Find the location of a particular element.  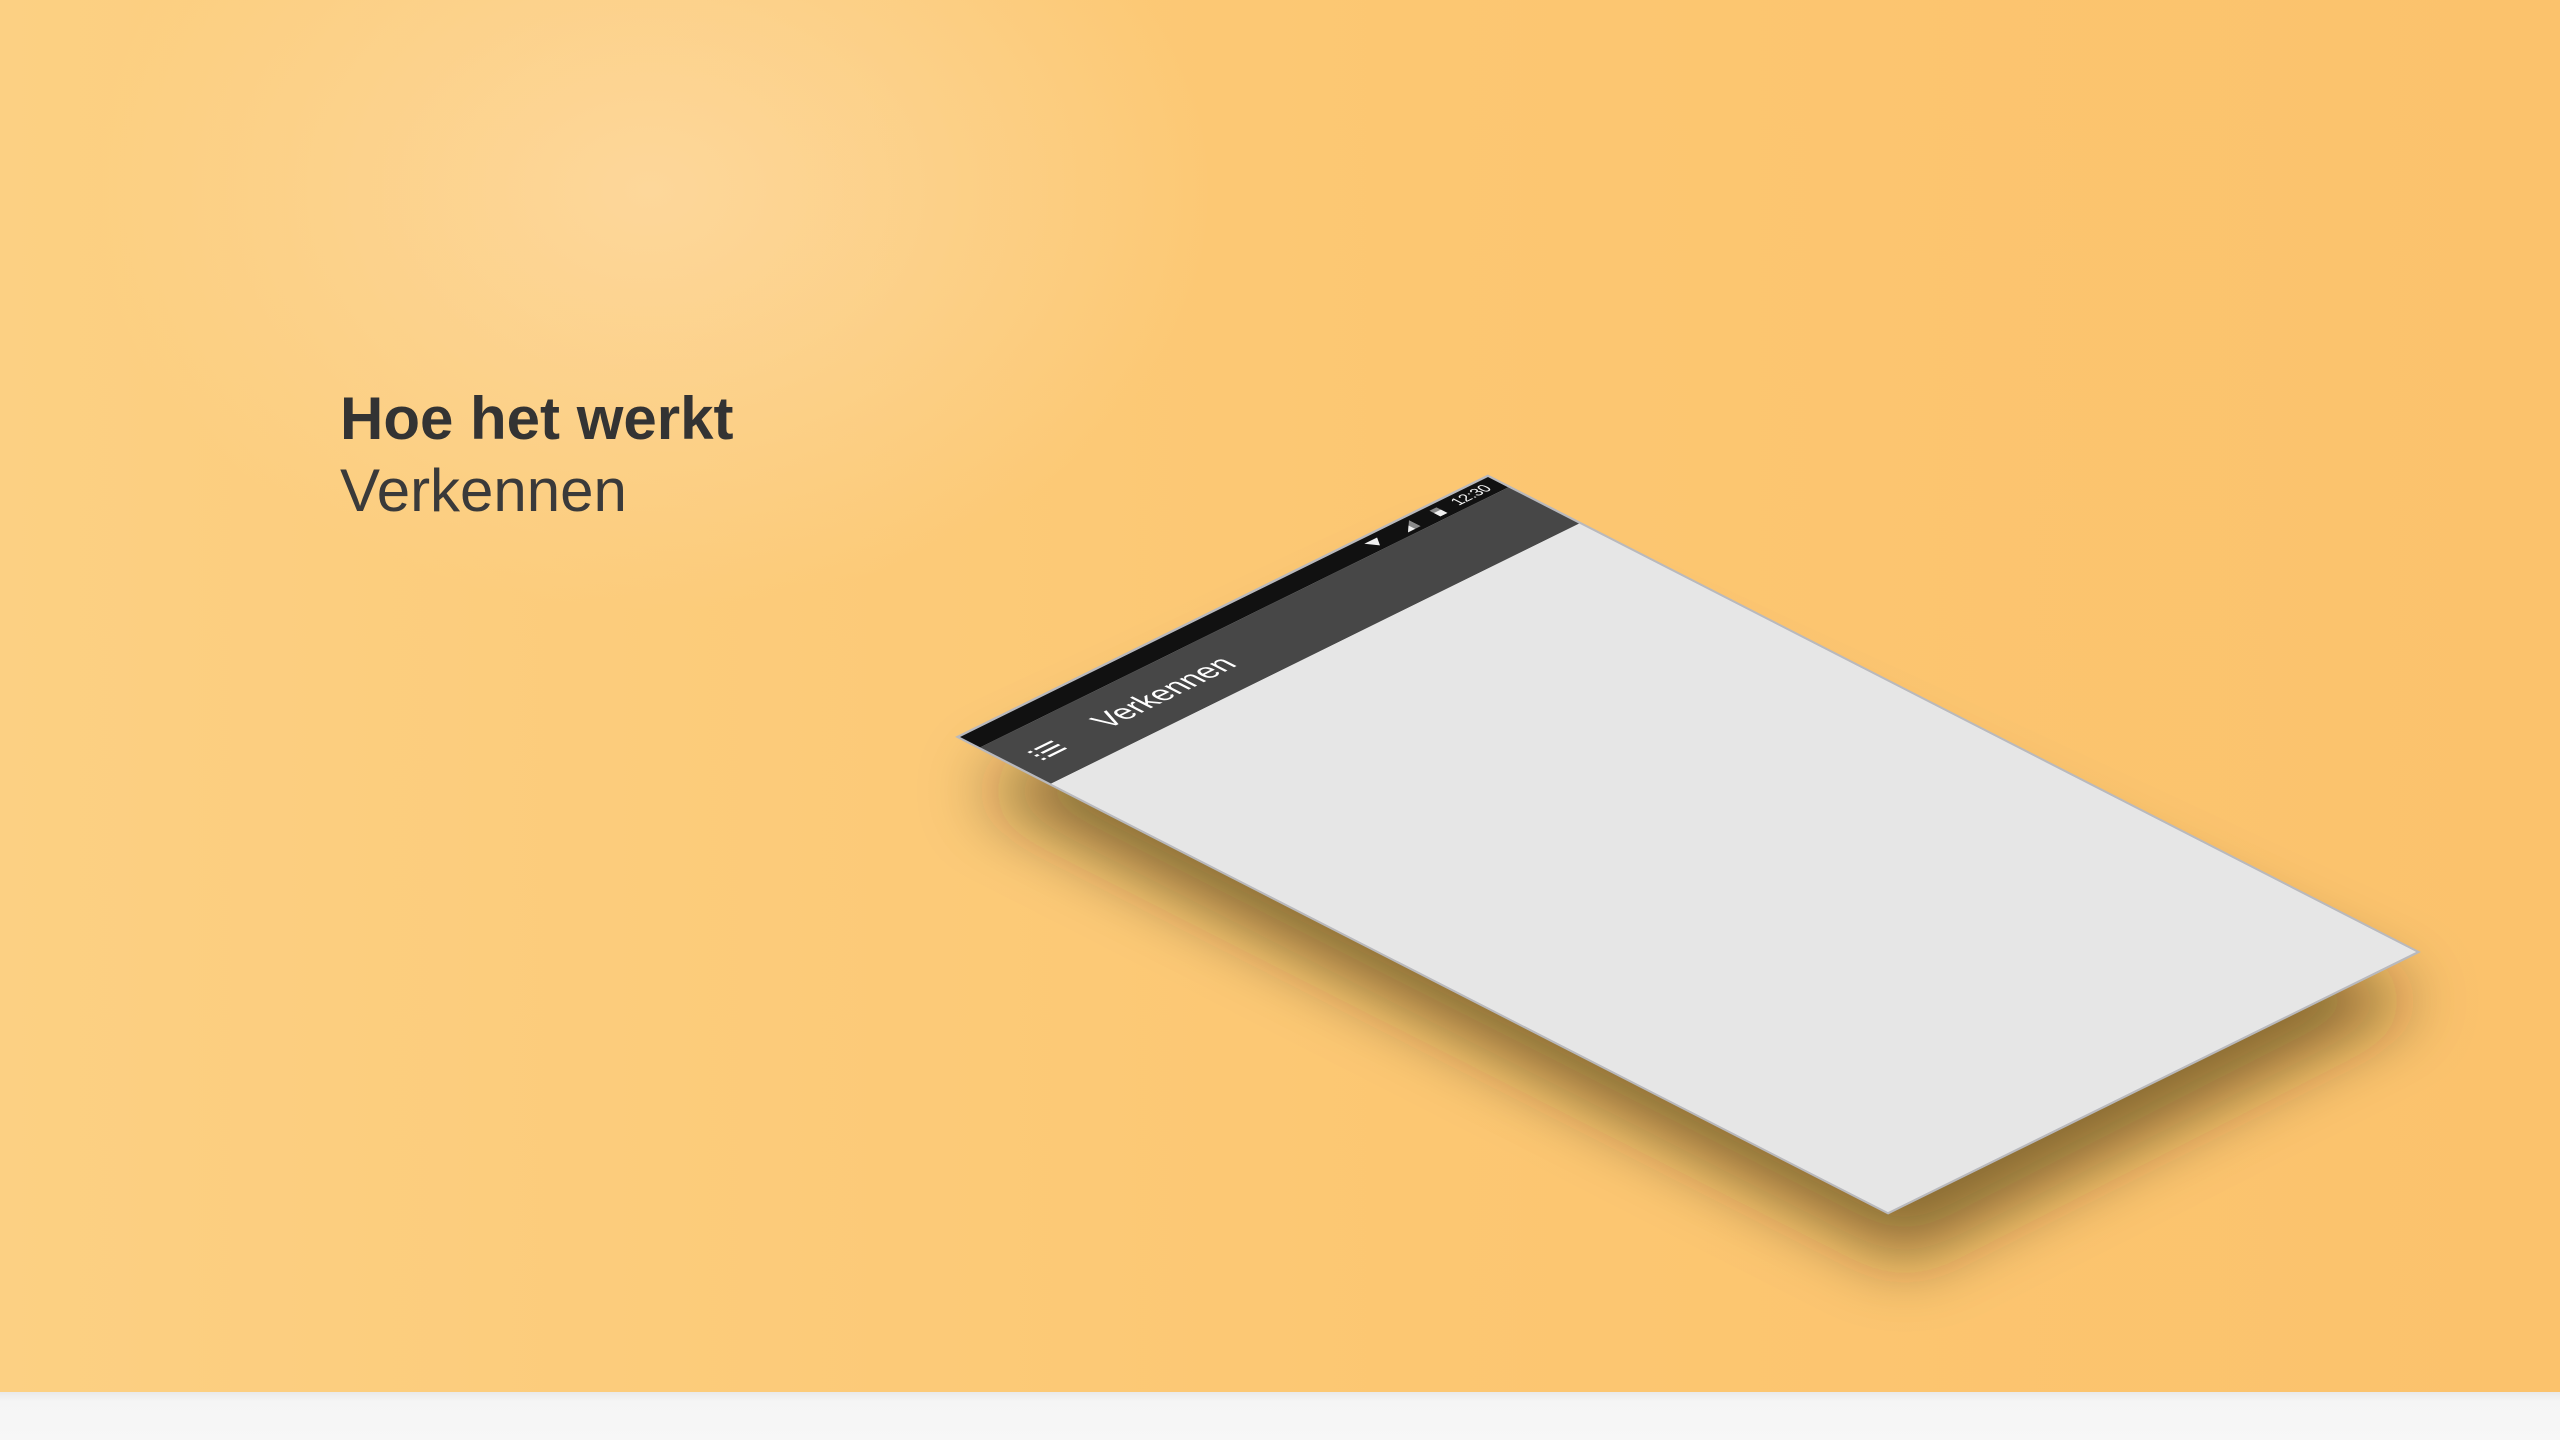

page-subtitle: Verkennen is located at coordinates (483, 490).